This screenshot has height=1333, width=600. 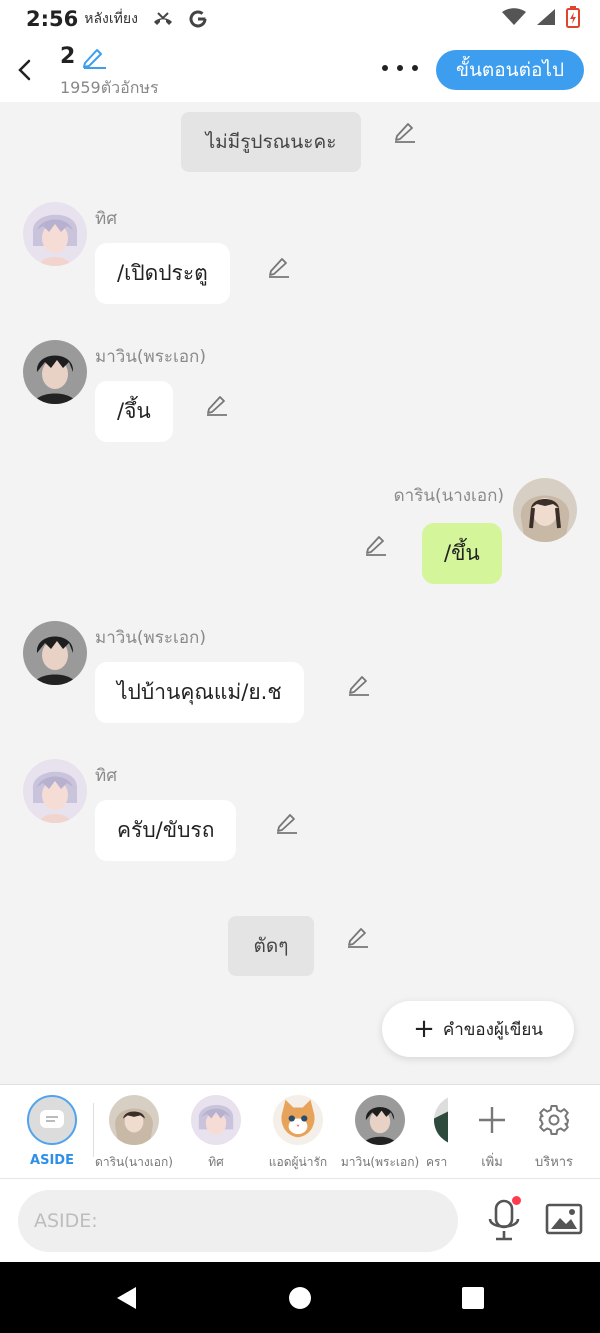 I want to click on sender-name: ดาริน(นางเอก), so click(x=448, y=496).